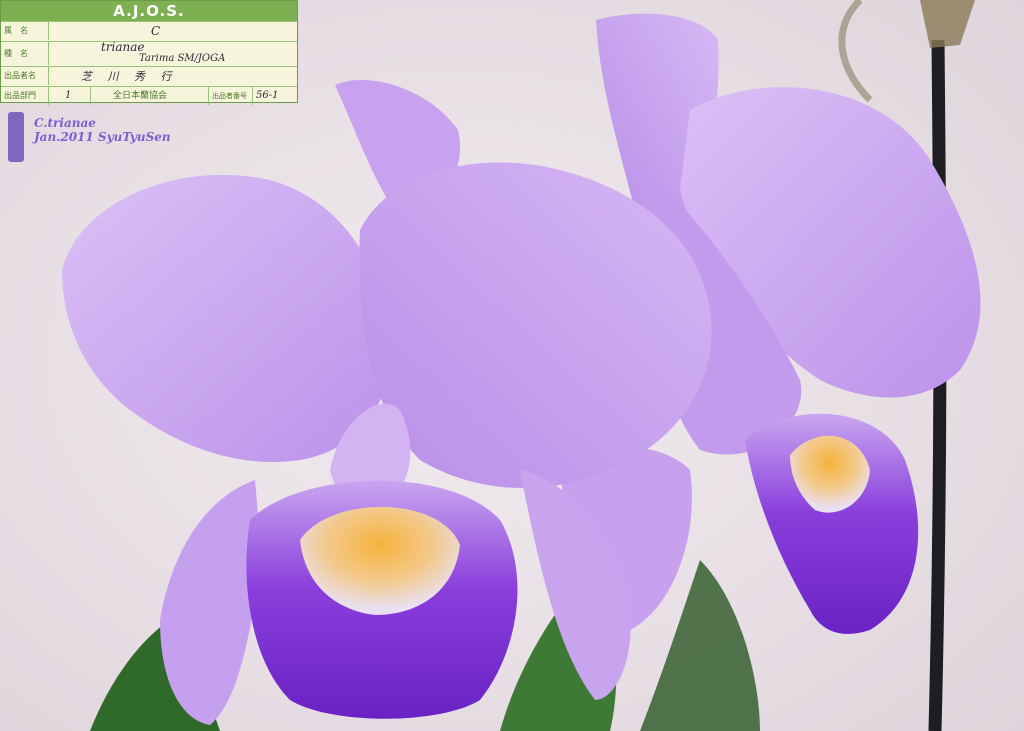 This screenshot has height=731, width=1024. I want to click on card-row-value: trianae, so click(123, 47).